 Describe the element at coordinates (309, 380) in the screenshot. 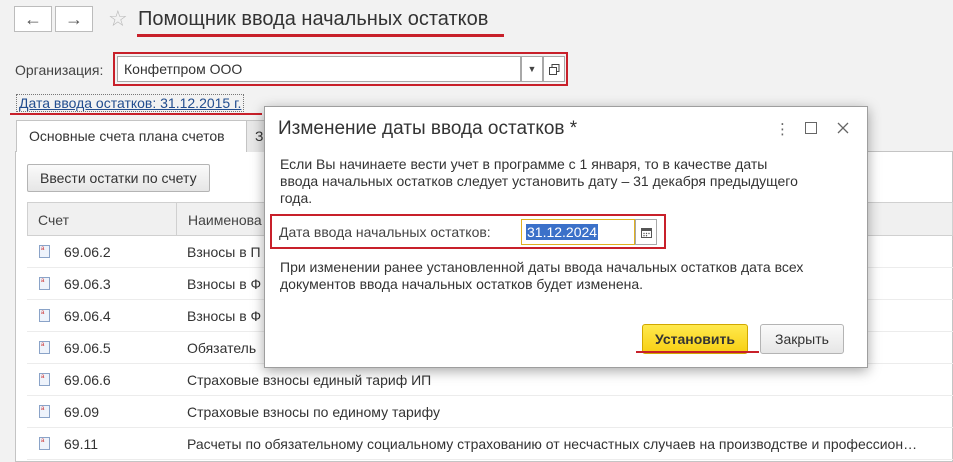

I see `row-name: Страховые взносы единый тариф ИП` at that location.